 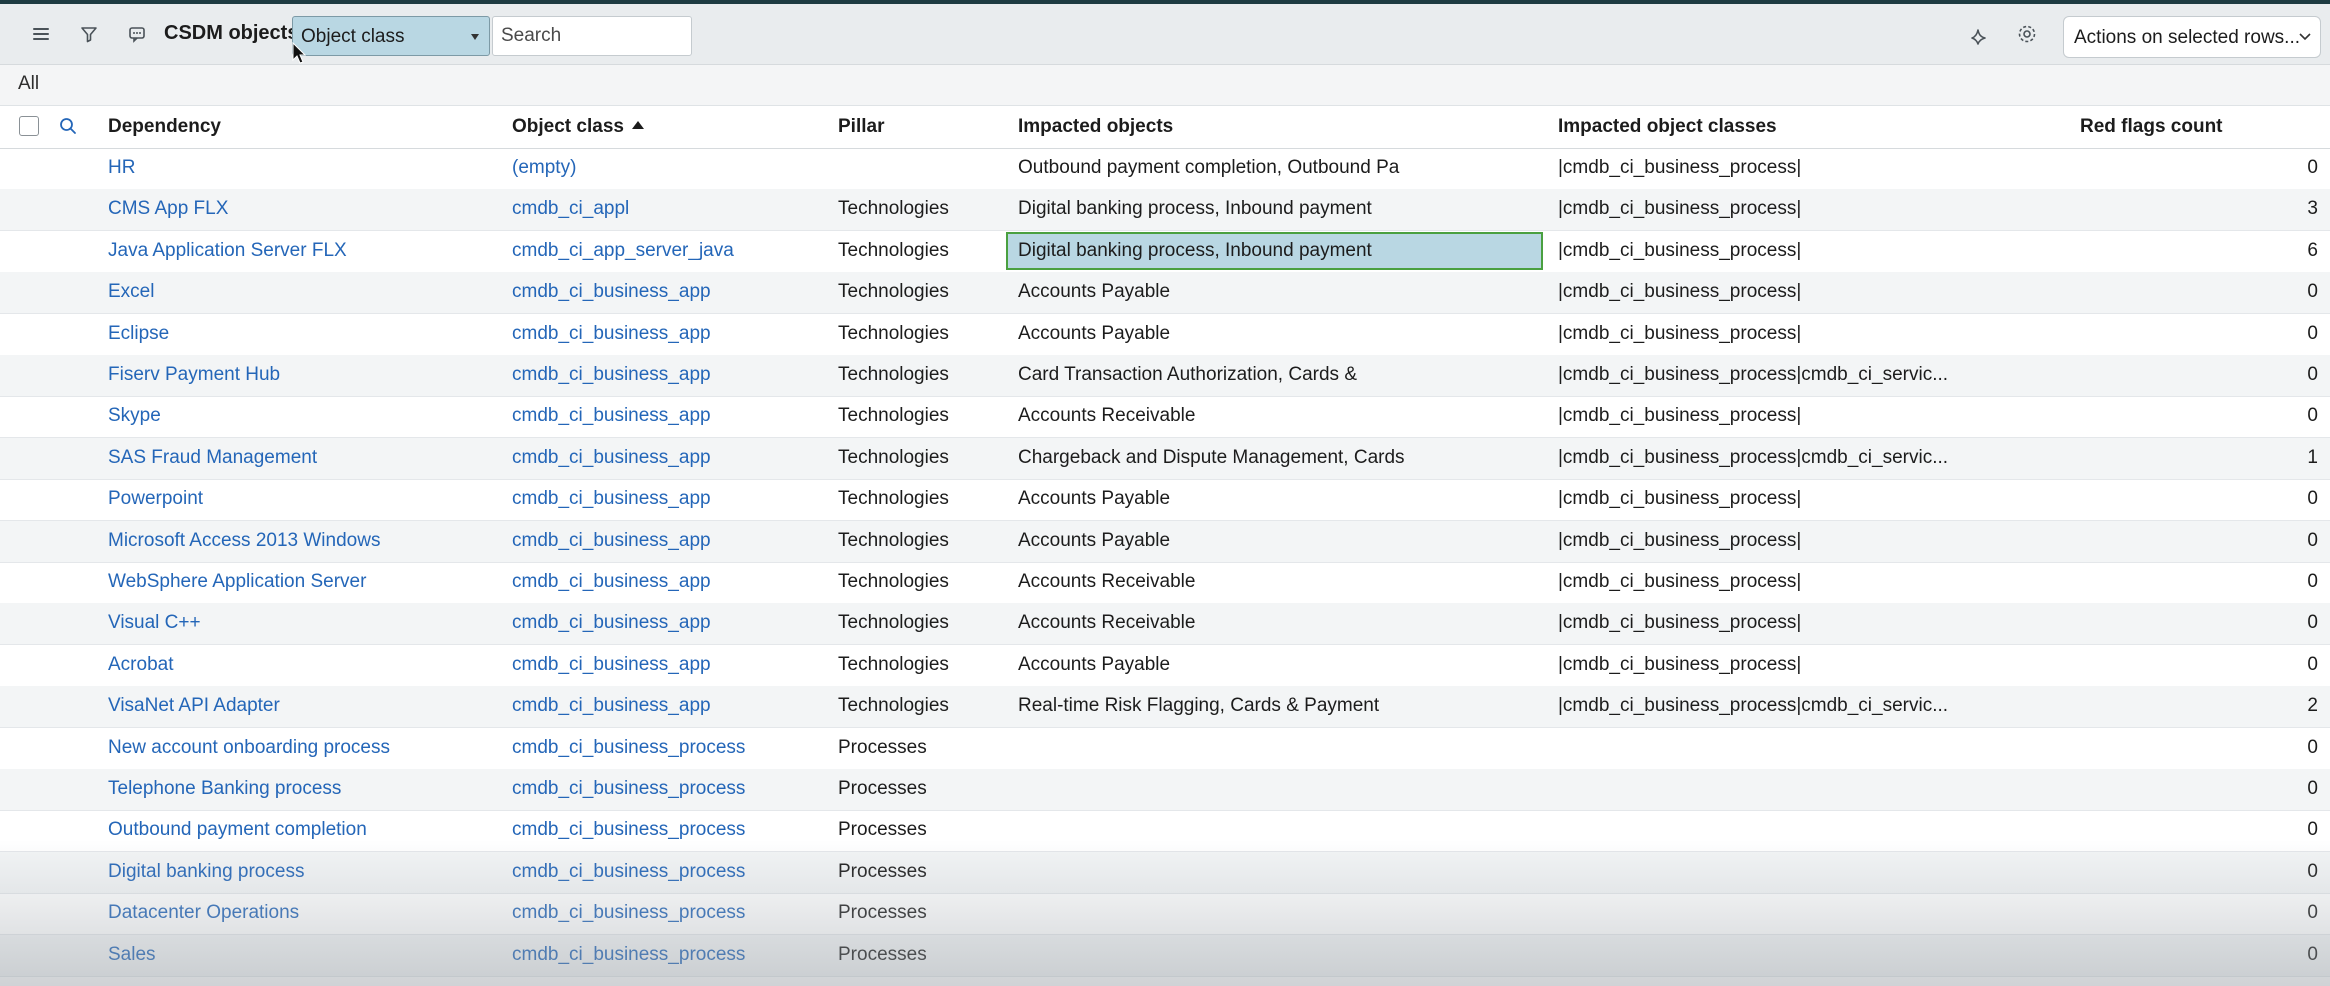 I want to click on cell-dependency-link: WebSphere Application Server, so click(x=303, y=582).